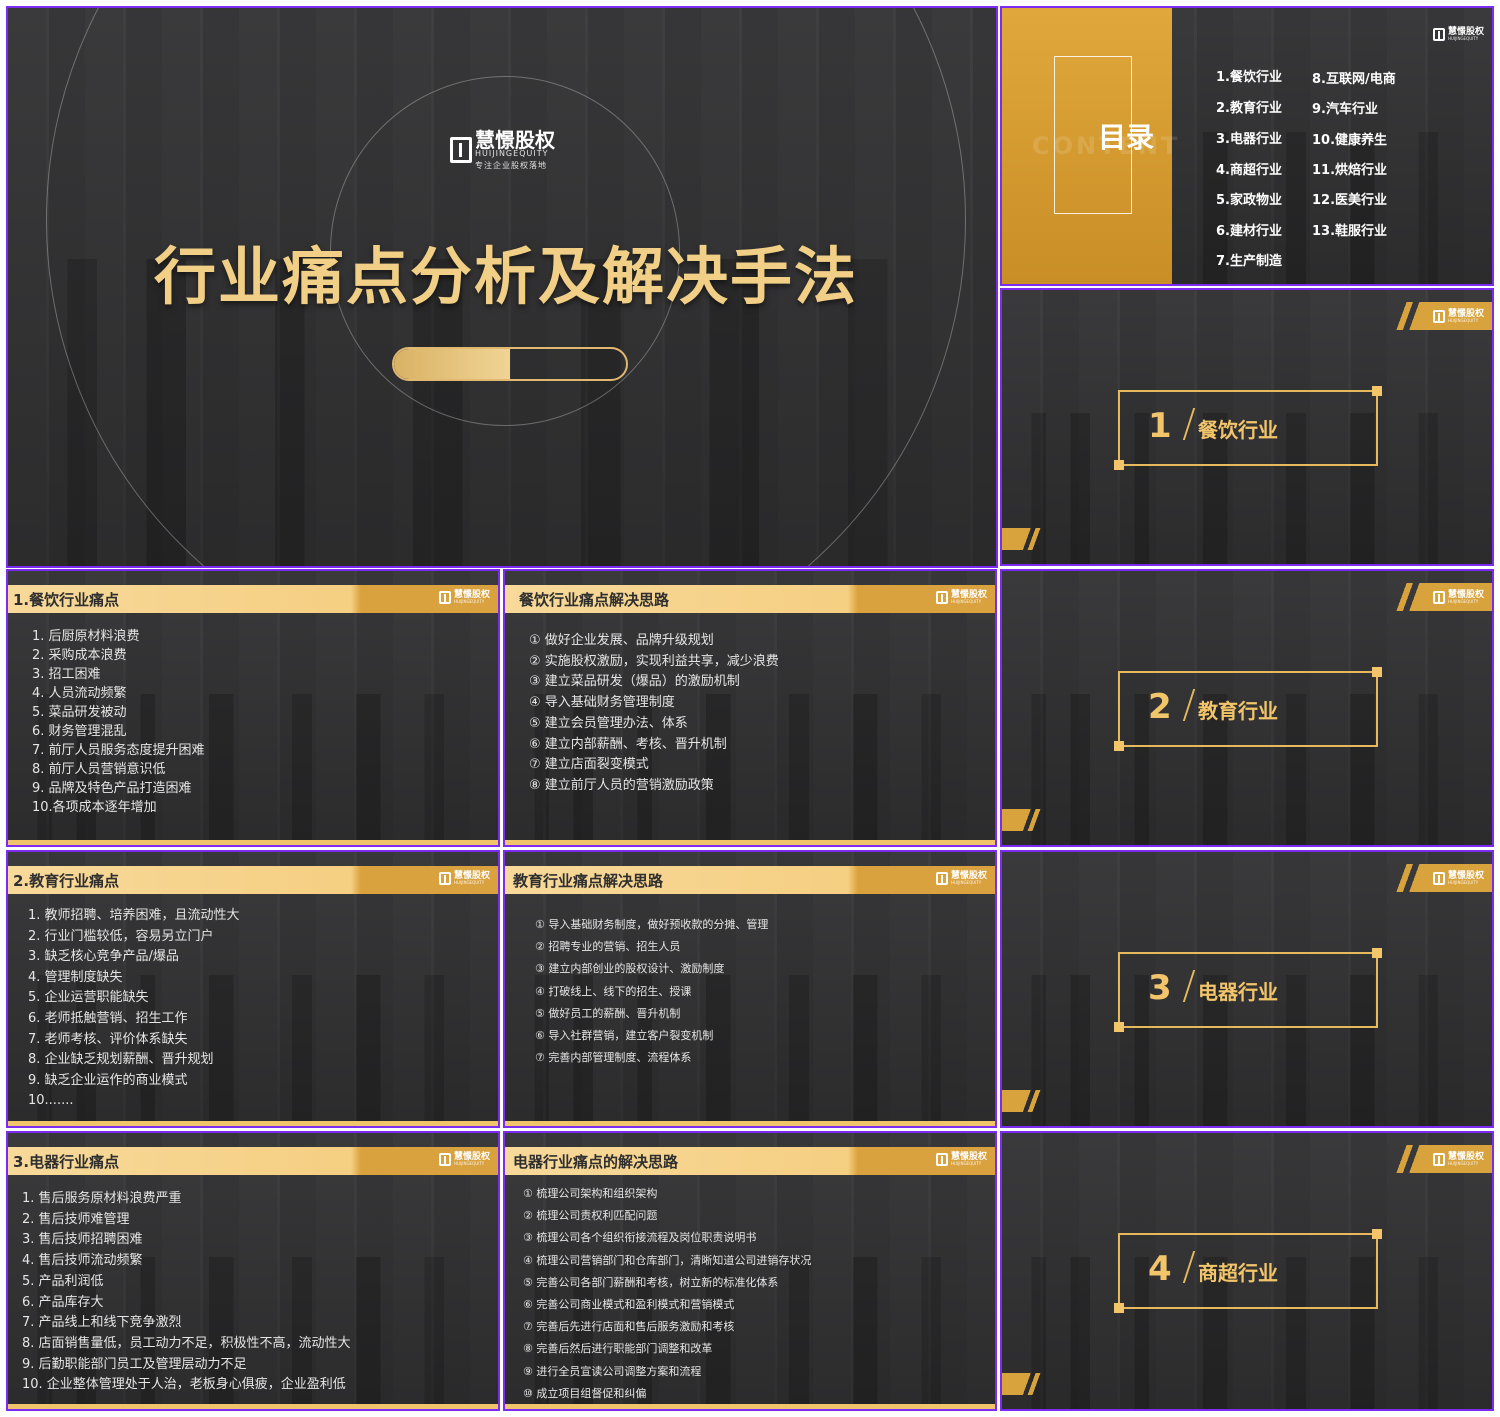 This screenshot has height=1417, width=1500. Describe the element at coordinates (629, 1305) in the screenshot. I see `list-item: ⑥ 完善公司商业模式和盈利模式和营销模式` at that location.